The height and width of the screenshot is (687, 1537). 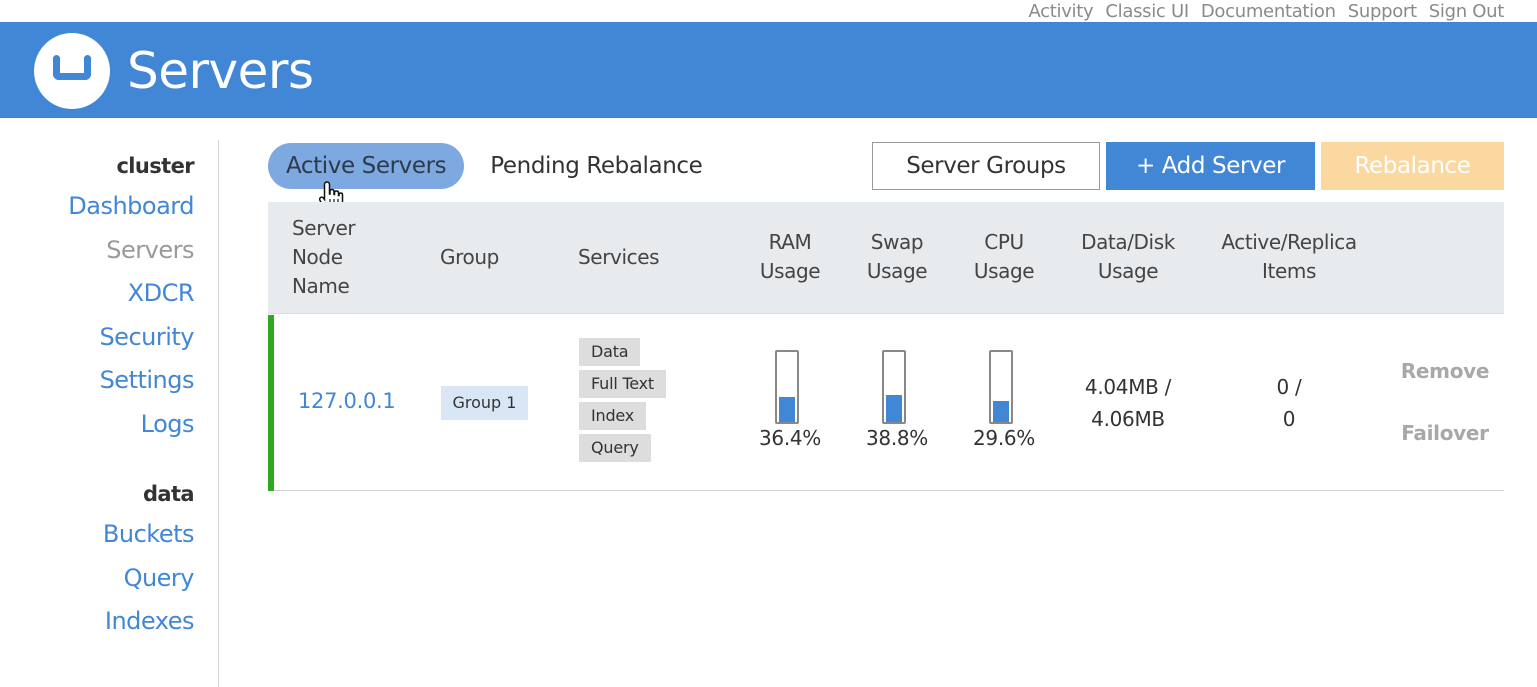 What do you see at coordinates (72, 71) in the screenshot?
I see `couchbase-logo-icon` at bounding box center [72, 71].